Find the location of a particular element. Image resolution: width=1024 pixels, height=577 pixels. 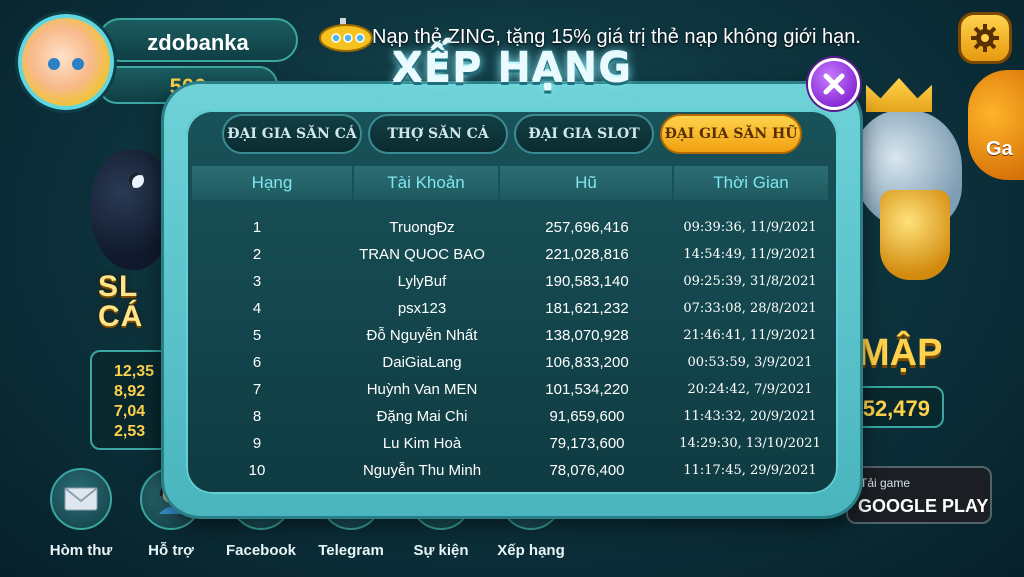

cell-account: DaiGiaLang is located at coordinates (422, 362).